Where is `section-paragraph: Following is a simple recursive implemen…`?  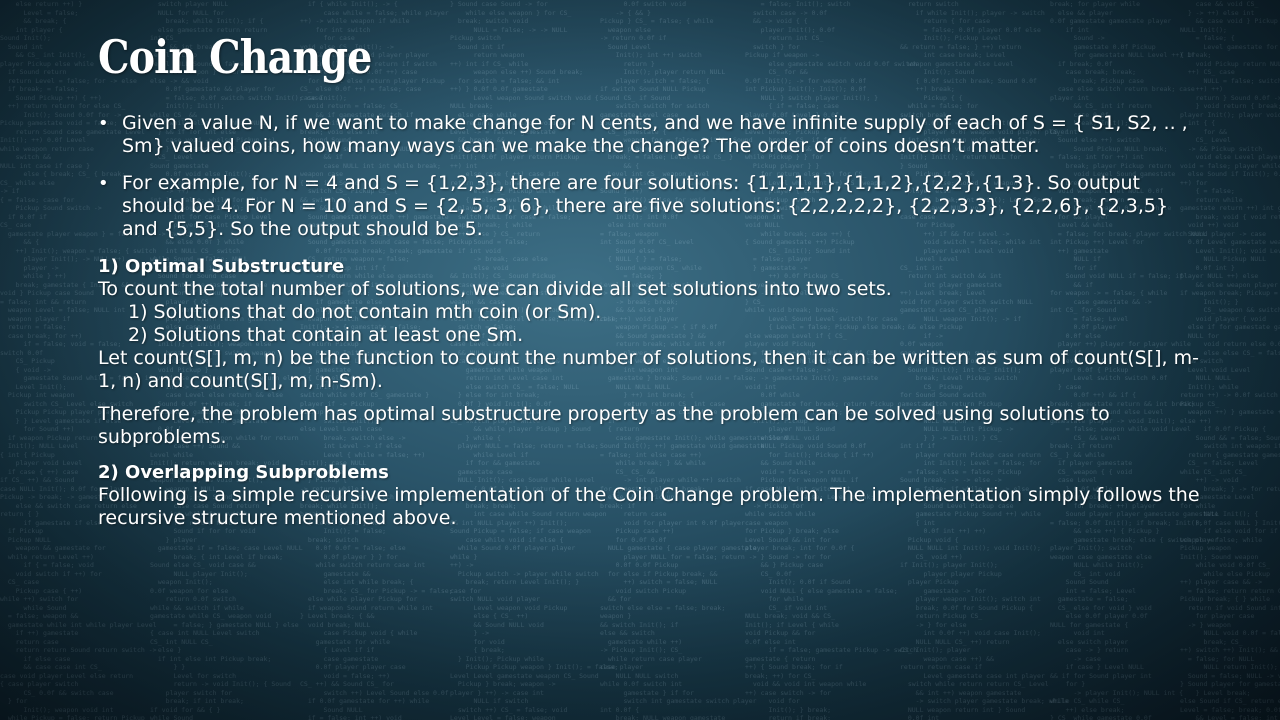 section-paragraph: Following is a simple recursive implemen… is located at coordinates (649, 506).